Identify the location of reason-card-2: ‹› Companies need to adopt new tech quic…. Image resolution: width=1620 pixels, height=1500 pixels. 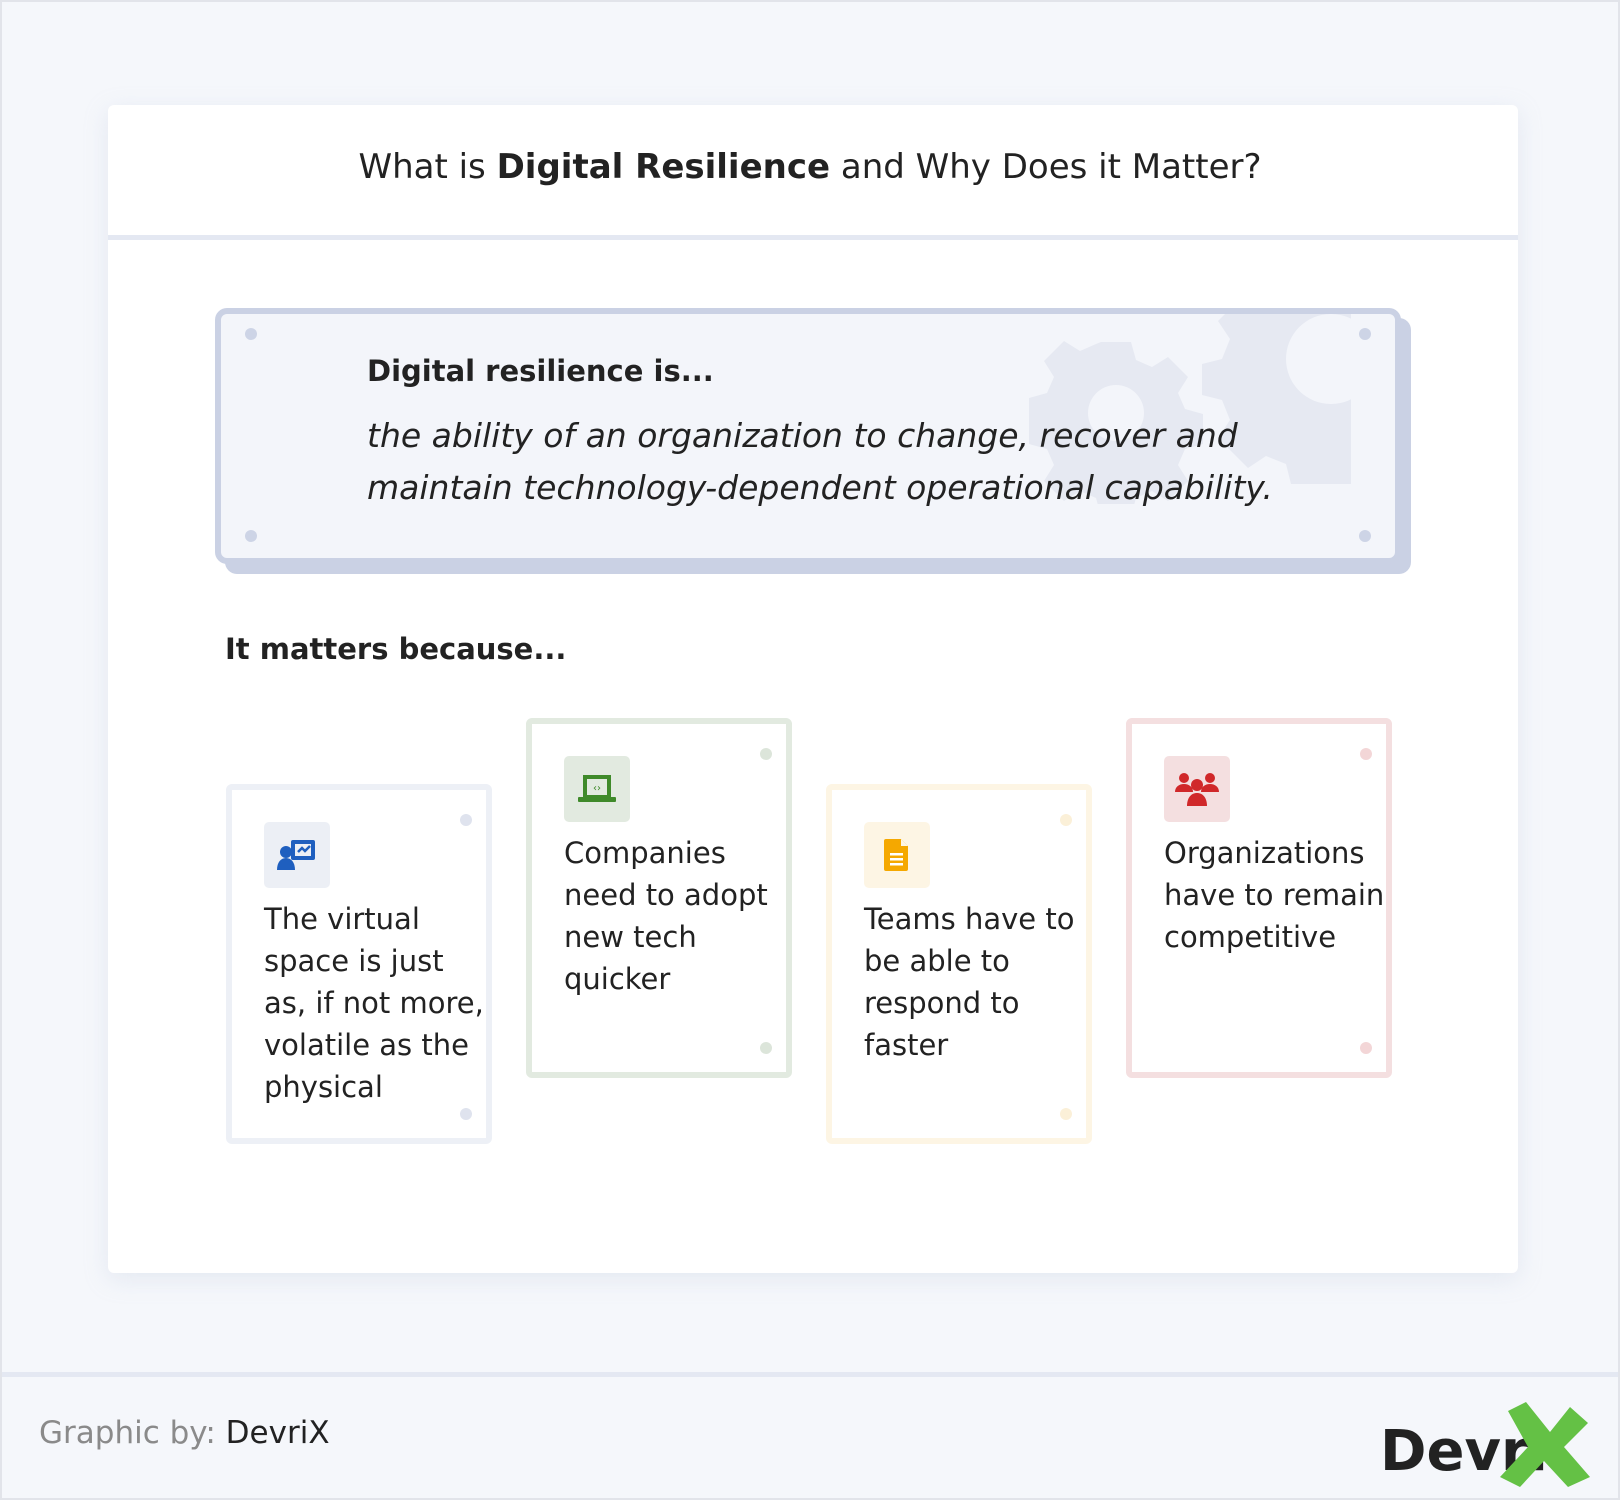
(665, 904).